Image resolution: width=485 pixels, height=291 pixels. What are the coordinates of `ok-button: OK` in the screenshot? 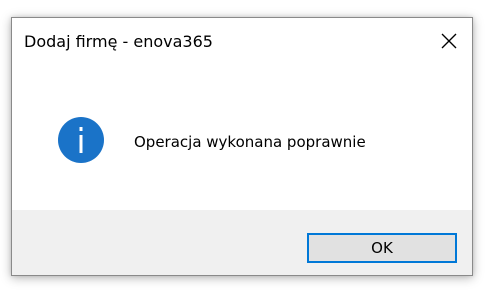 It's located at (382, 248).